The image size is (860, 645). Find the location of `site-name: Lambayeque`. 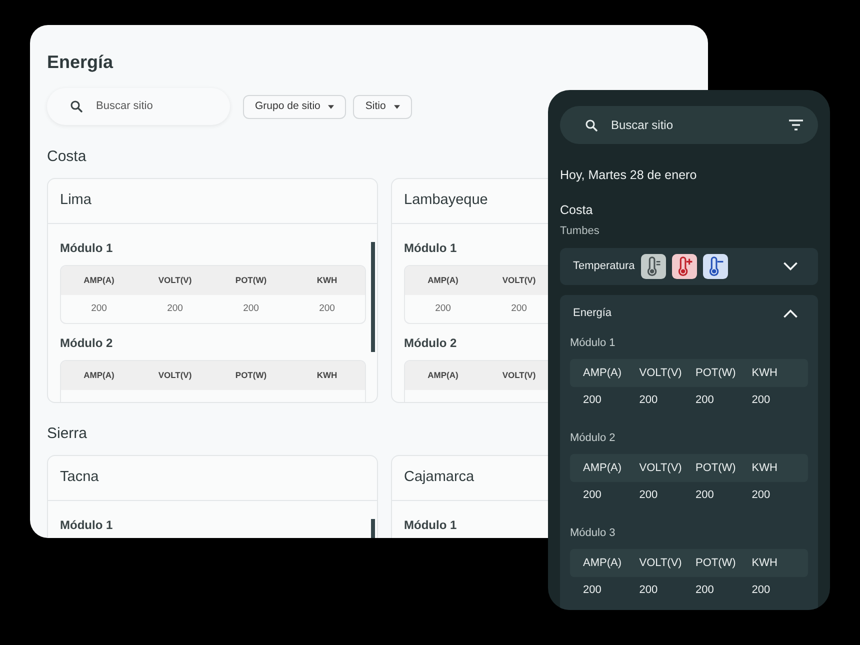

site-name: Lambayeque is located at coordinates (446, 200).